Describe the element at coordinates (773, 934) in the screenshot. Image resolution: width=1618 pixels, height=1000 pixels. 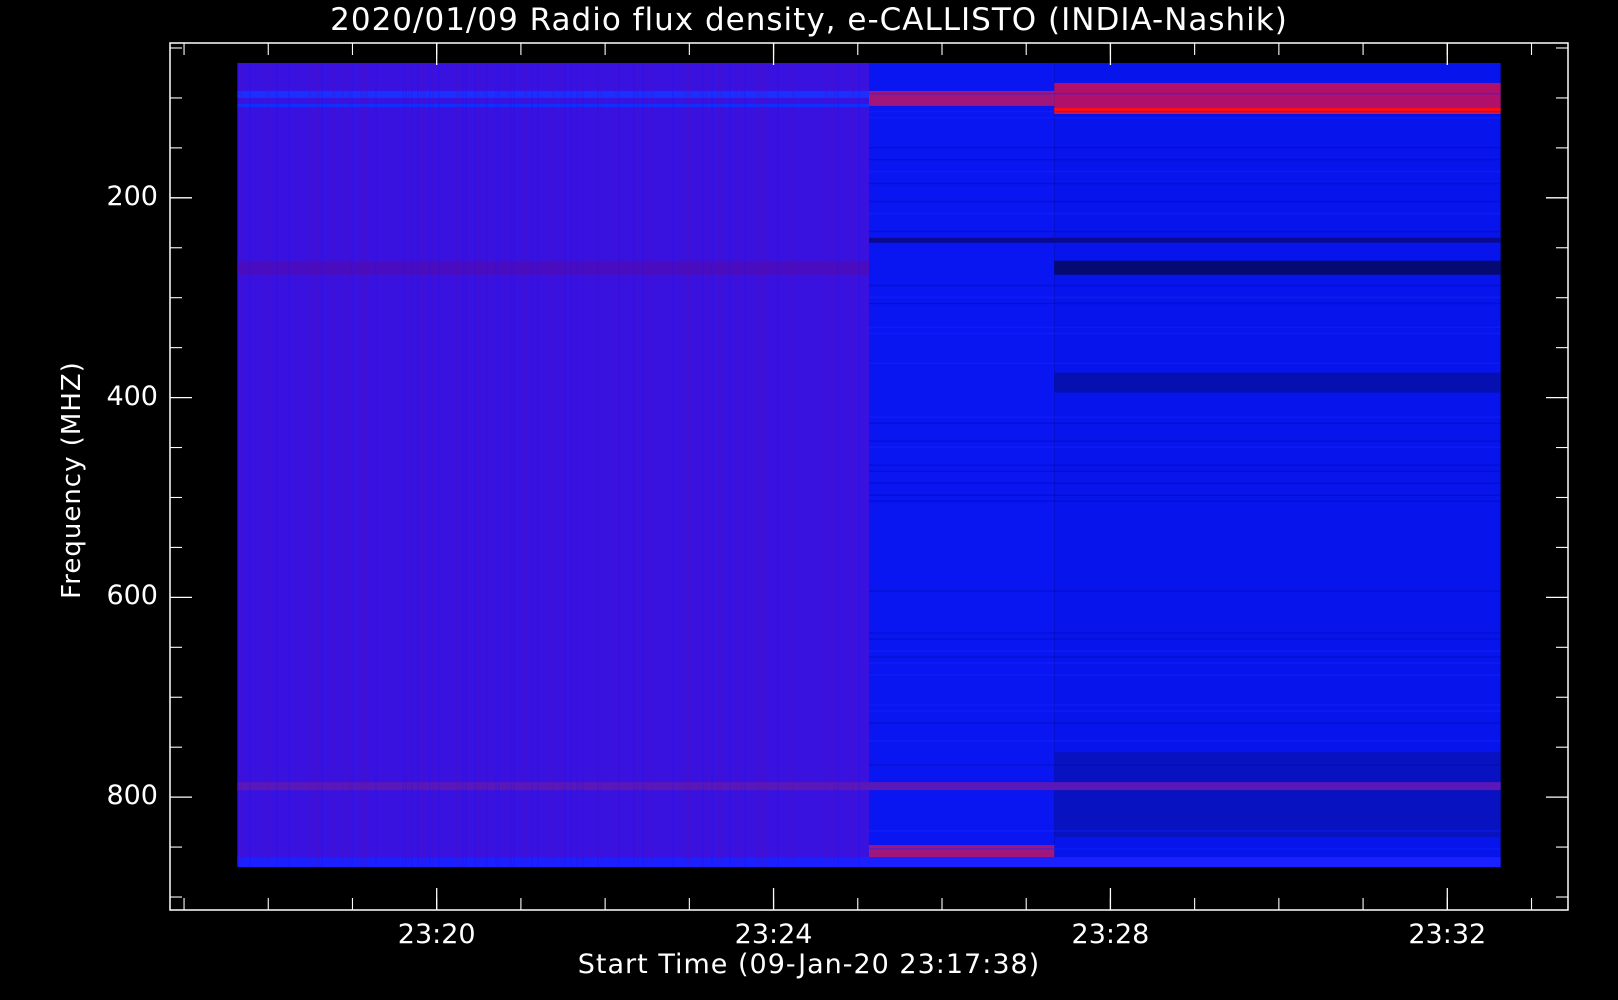
I see `x-tick-label: 23:24` at that location.